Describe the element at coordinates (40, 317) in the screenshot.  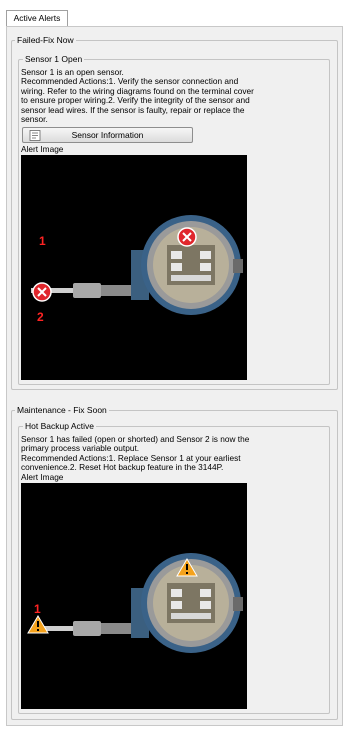
I see `marker-label-2: 2` at that location.